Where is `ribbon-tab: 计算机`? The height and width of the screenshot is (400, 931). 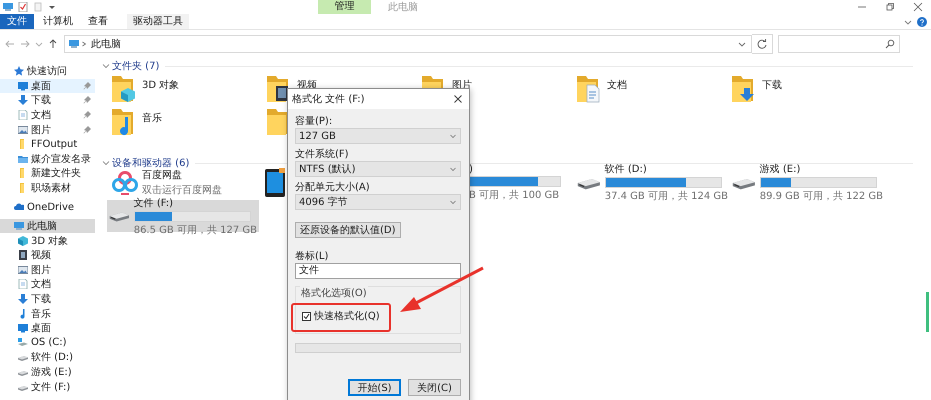
ribbon-tab: 计算机 is located at coordinates (58, 21).